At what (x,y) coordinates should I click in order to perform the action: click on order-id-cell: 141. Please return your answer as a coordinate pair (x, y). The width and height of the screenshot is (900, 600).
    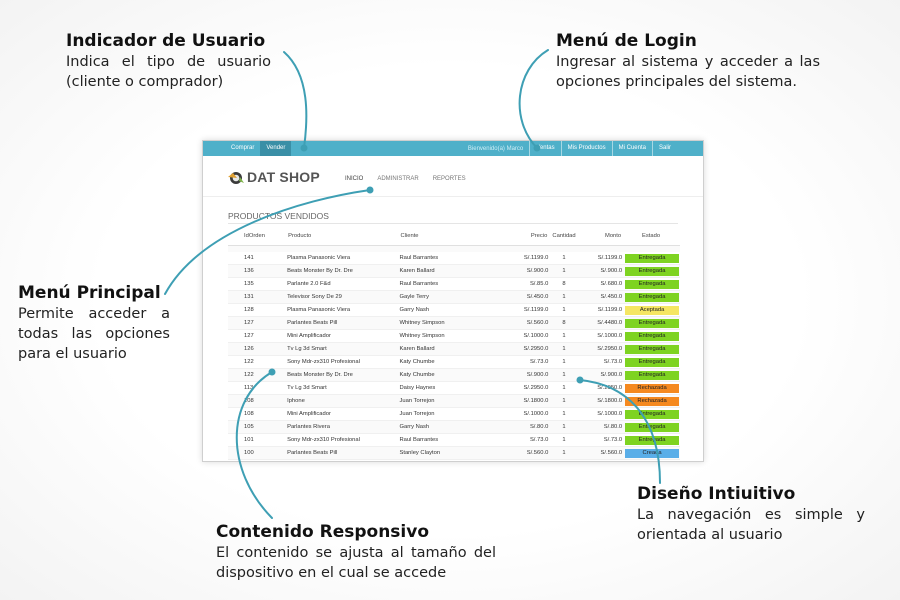
    Looking at the image, I should click on (258, 258).